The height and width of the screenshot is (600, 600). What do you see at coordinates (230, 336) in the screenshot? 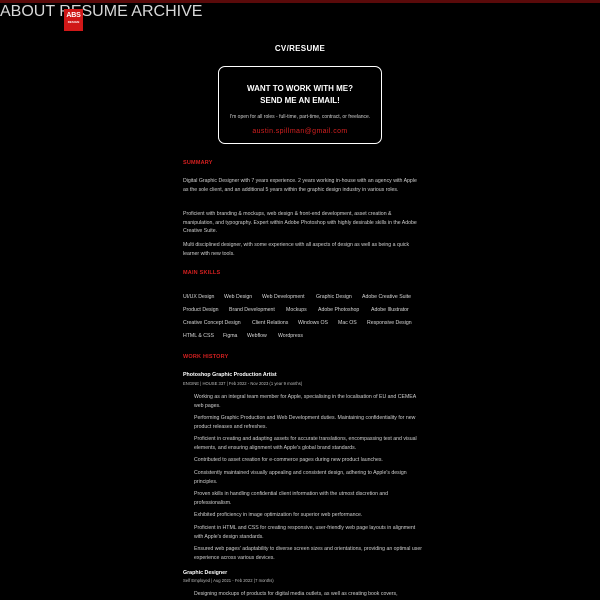
I see `skill-item: Figma` at bounding box center [230, 336].